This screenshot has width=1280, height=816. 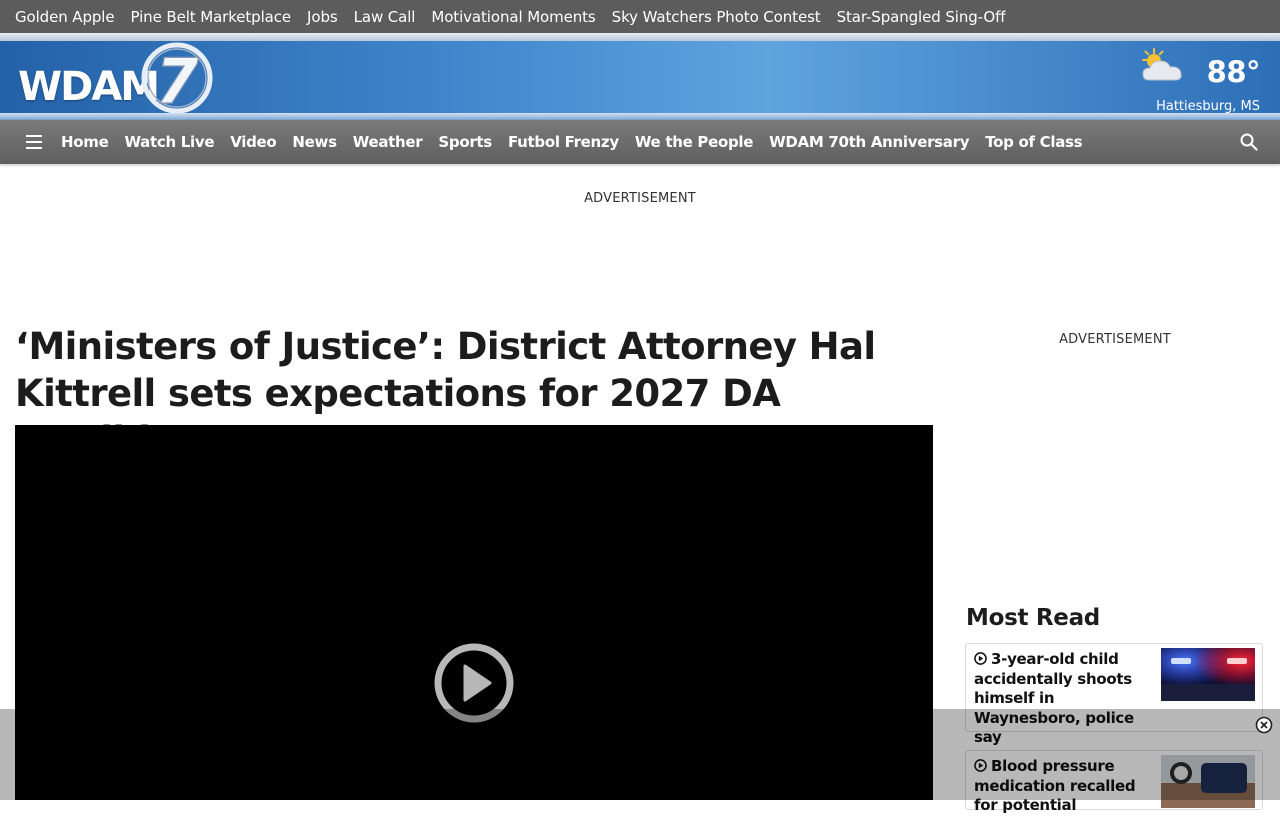 What do you see at coordinates (640, 198) in the screenshot?
I see `top-ad-label: ADVERTISEMENT` at bounding box center [640, 198].